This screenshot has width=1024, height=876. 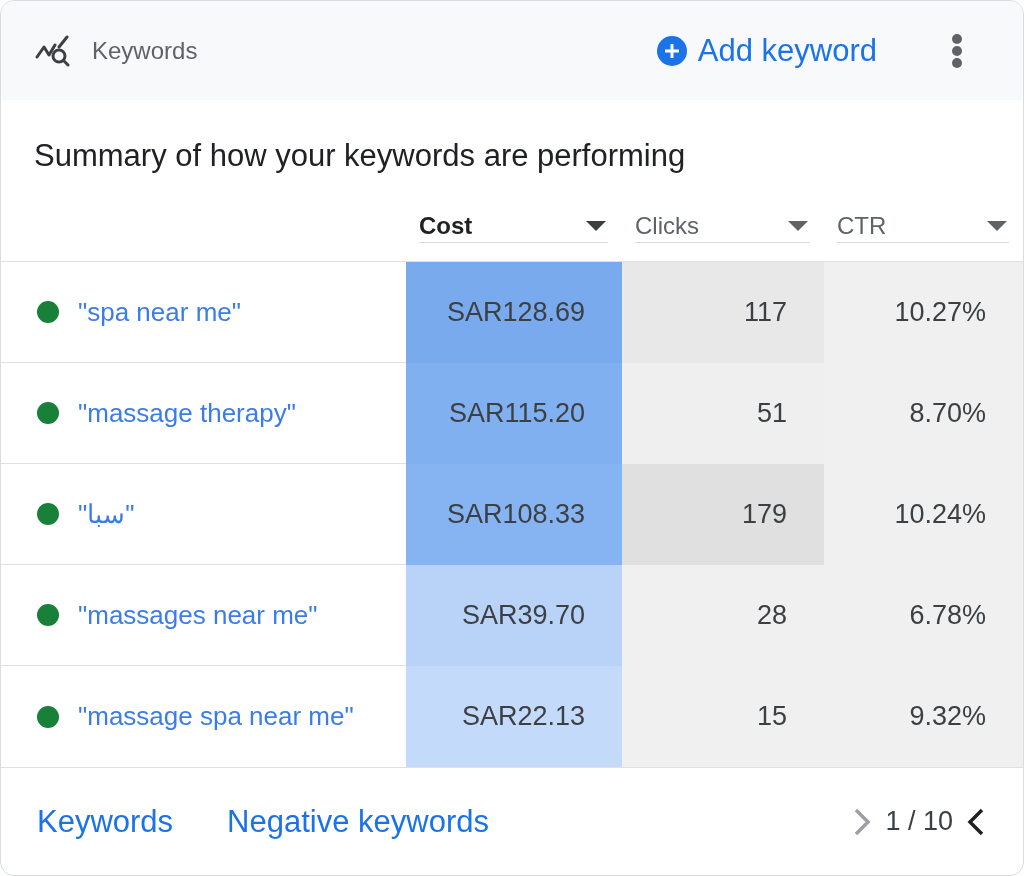 I want to click on table-cell: 10.24%, so click(x=923, y=514).